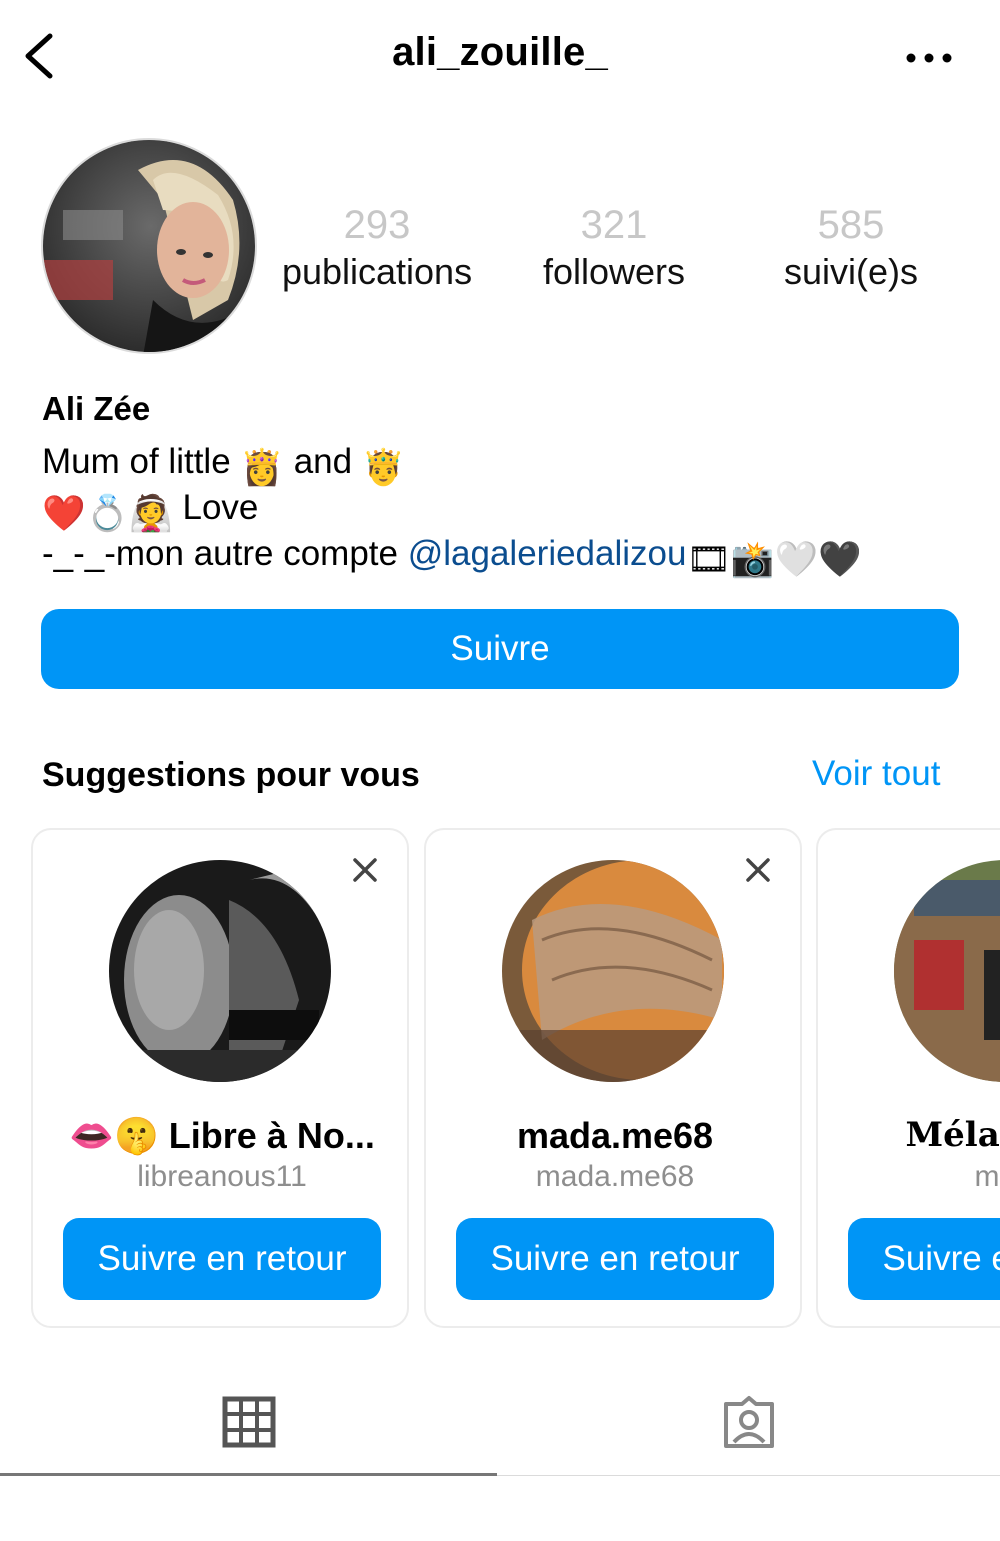  I want to click on stat-publications: 293 publications, so click(377, 247).